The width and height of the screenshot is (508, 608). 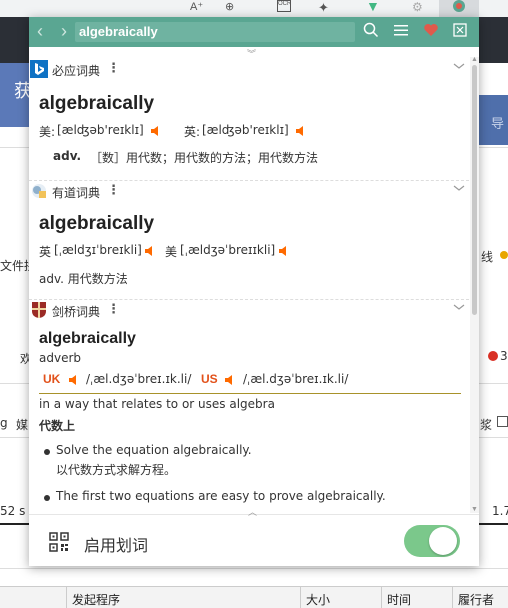 What do you see at coordinates (228, 250) in the screenshot?
I see `us-phonetic: [ˌældʒəˈbreɪɪkli]` at bounding box center [228, 250].